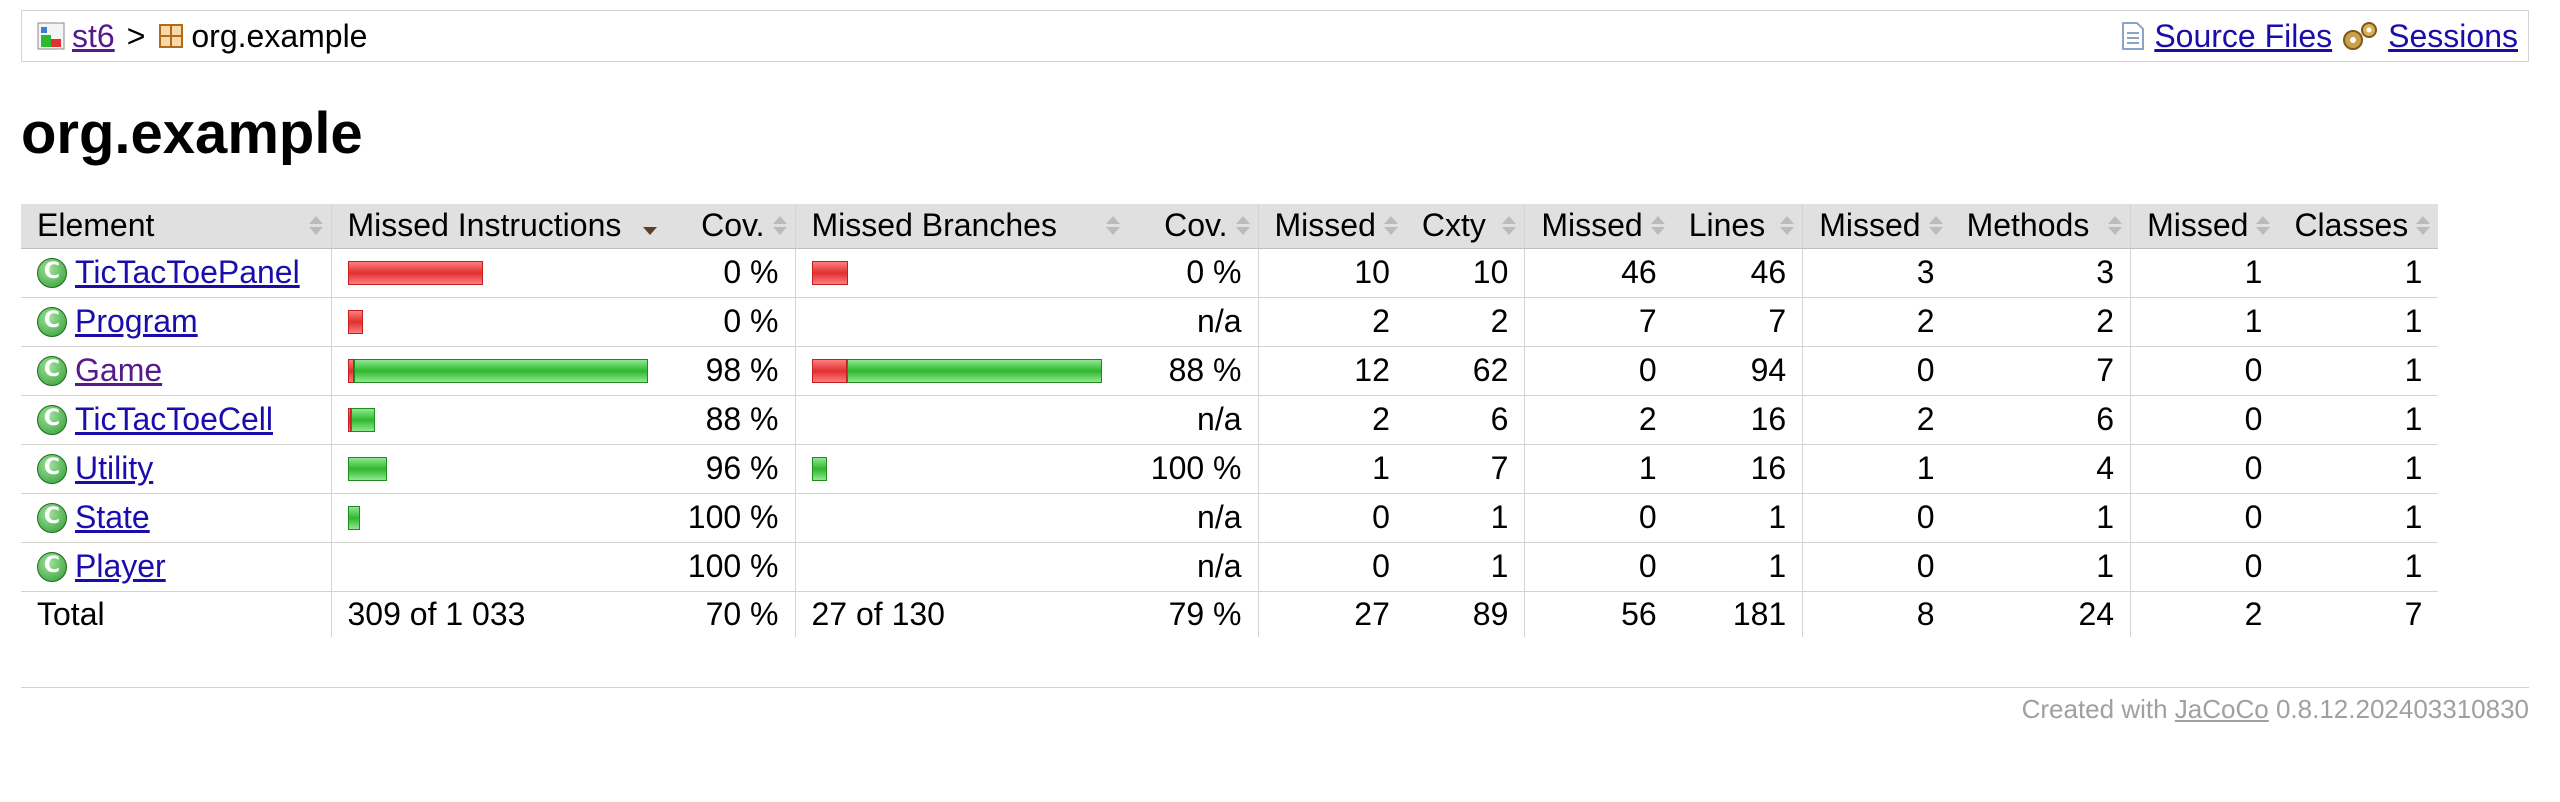  What do you see at coordinates (1193, 226) in the screenshot?
I see `header-branches-coverage: Cov.` at bounding box center [1193, 226].